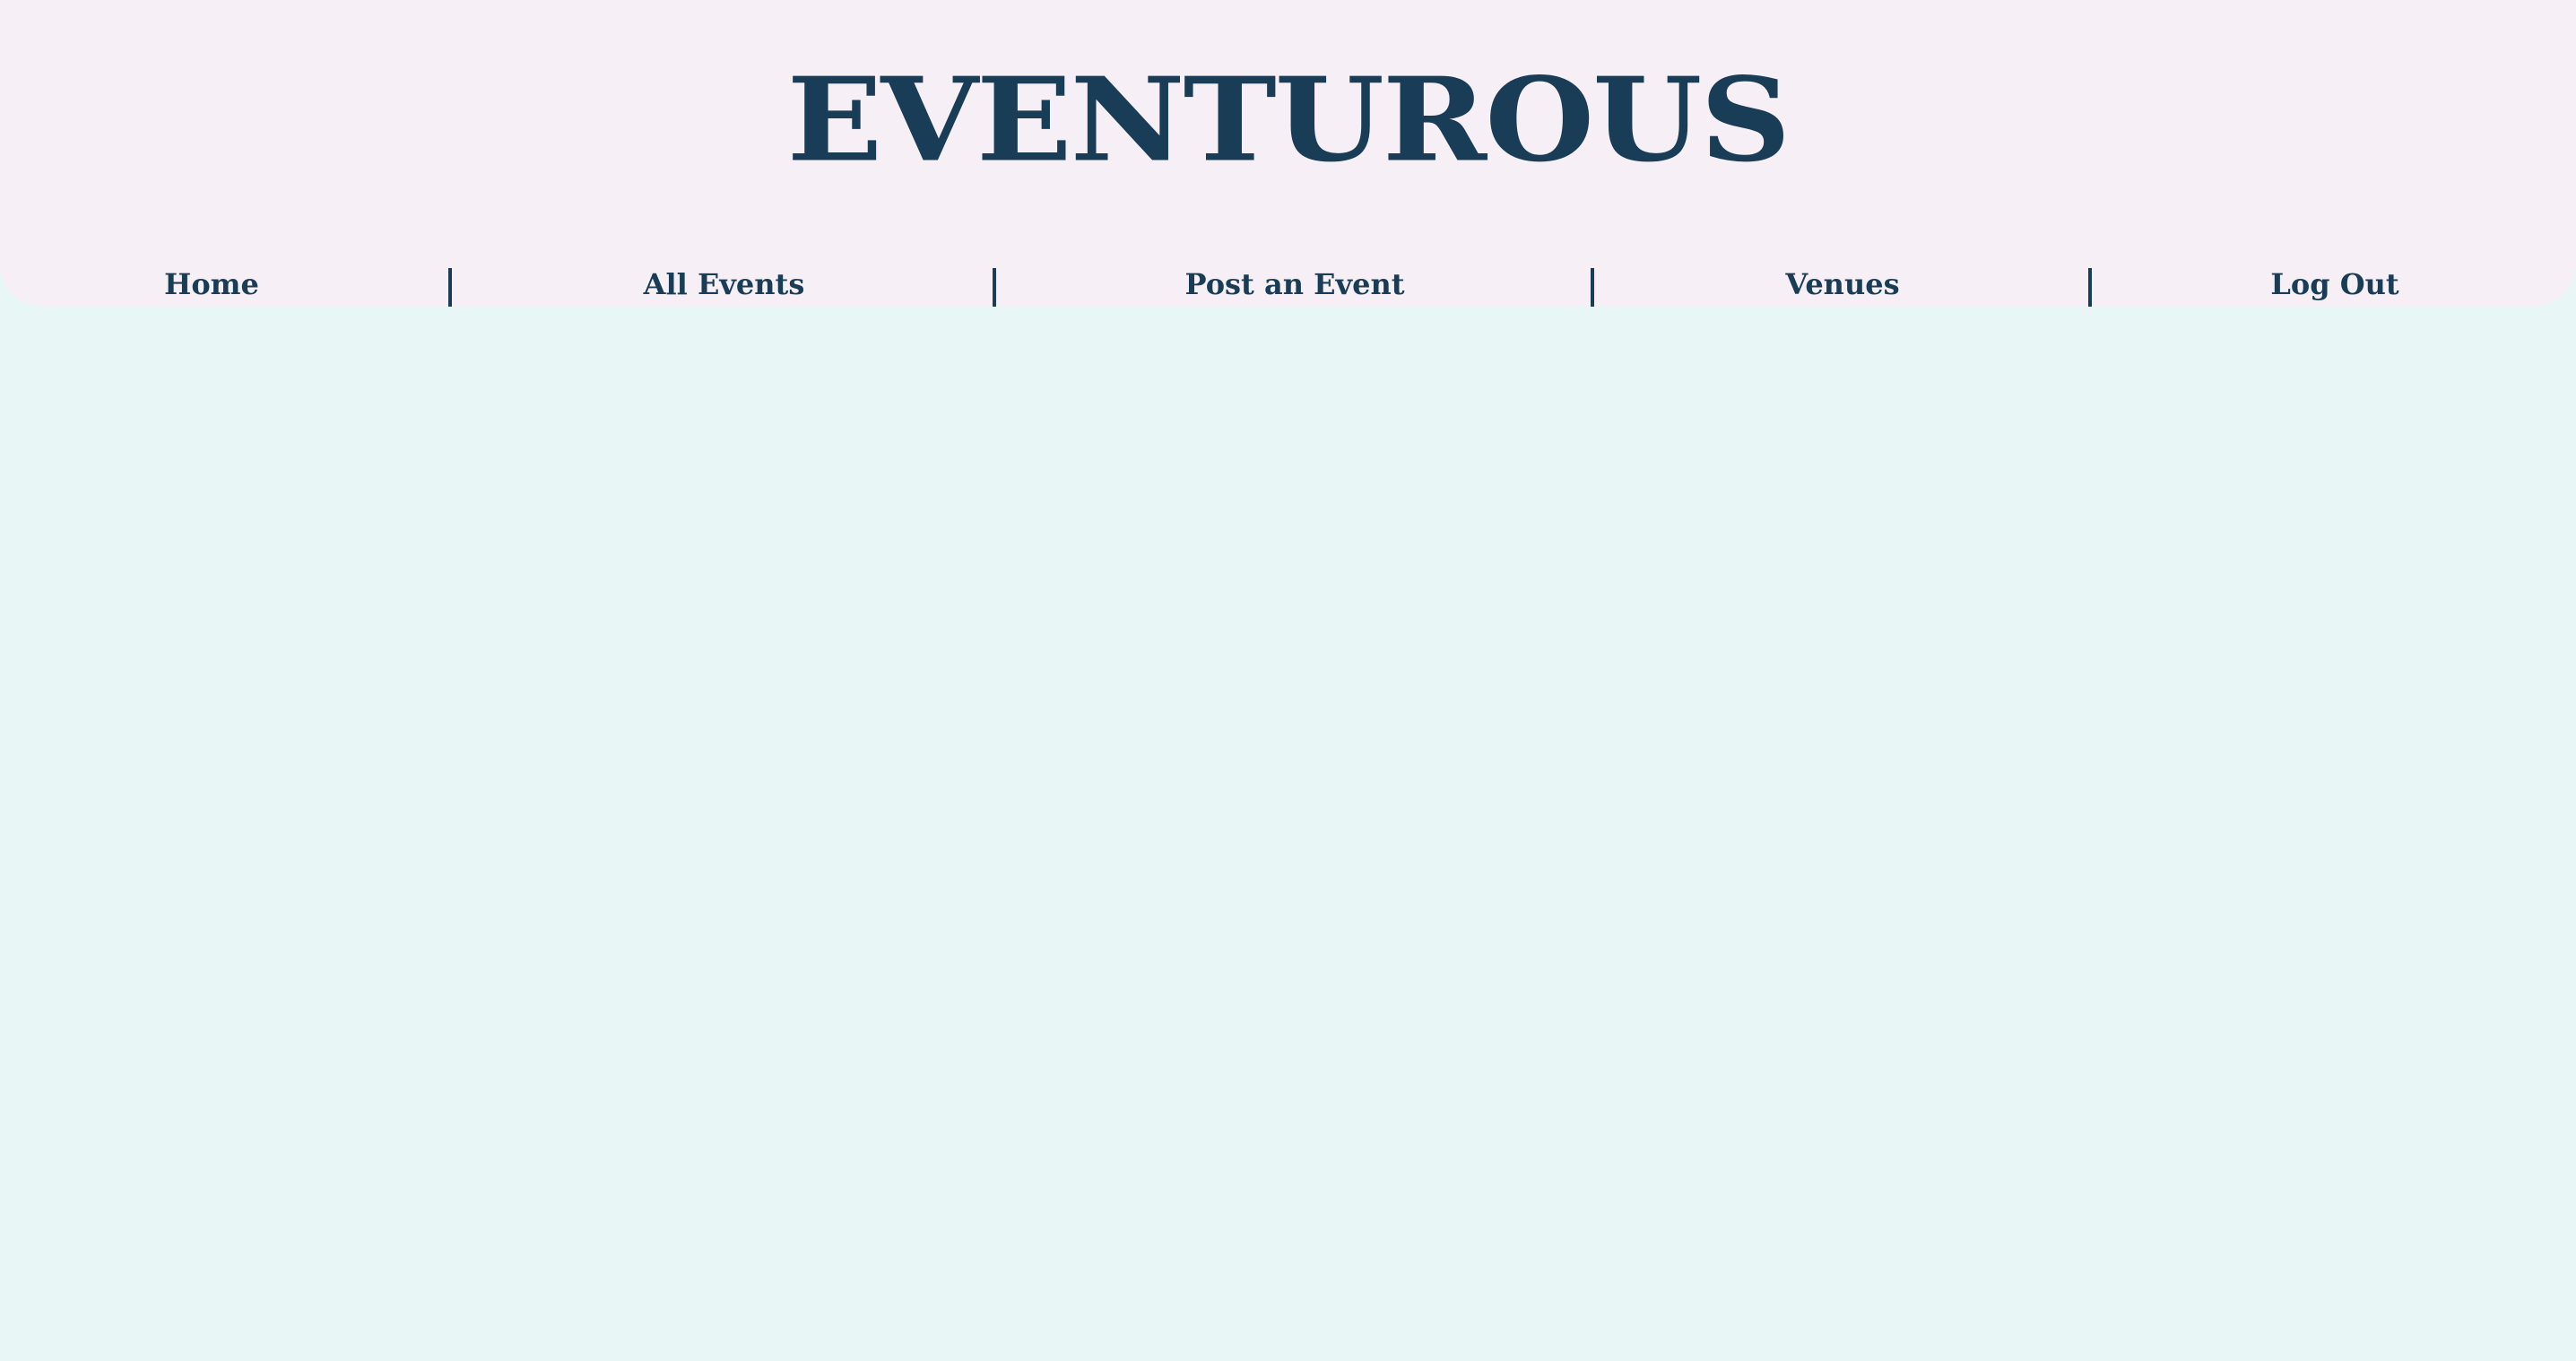 This screenshot has height=1361, width=2576. I want to click on nav-link-home: Home, so click(211, 284).